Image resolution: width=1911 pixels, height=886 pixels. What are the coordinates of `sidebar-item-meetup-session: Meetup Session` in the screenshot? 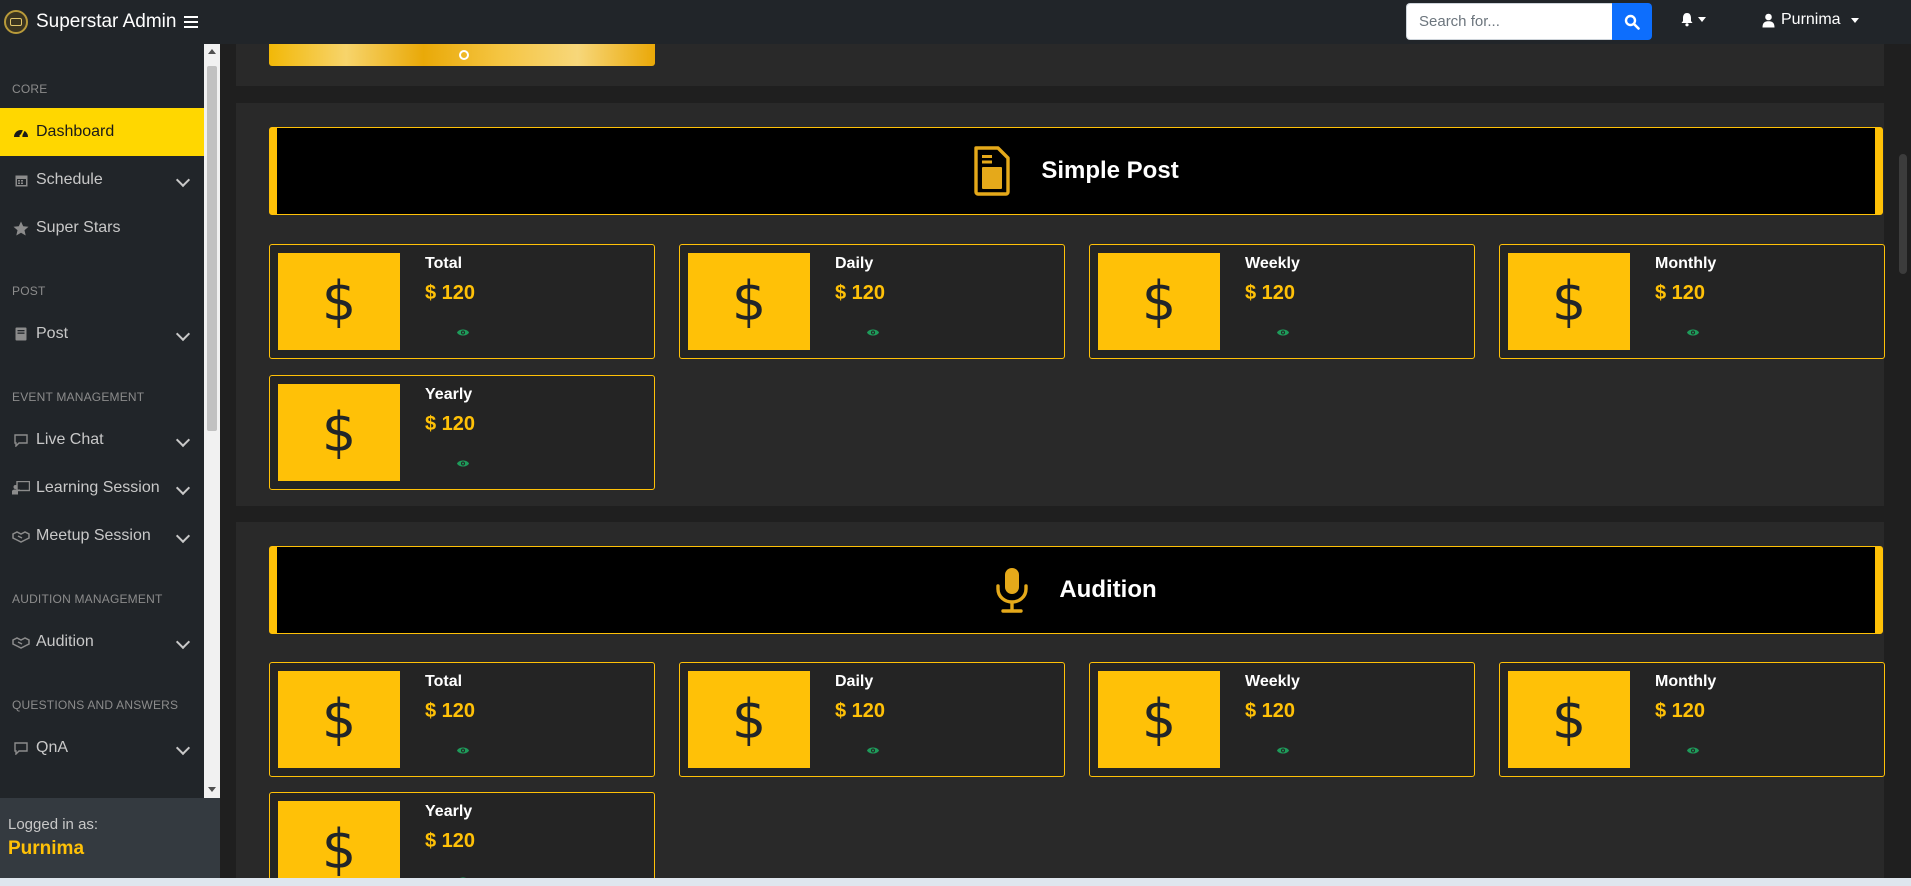 It's located at (102, 536).